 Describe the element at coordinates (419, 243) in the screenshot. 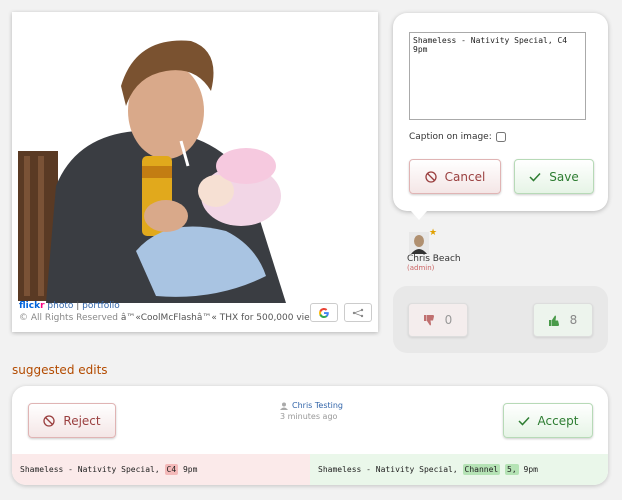

I see `avatar` at that location.